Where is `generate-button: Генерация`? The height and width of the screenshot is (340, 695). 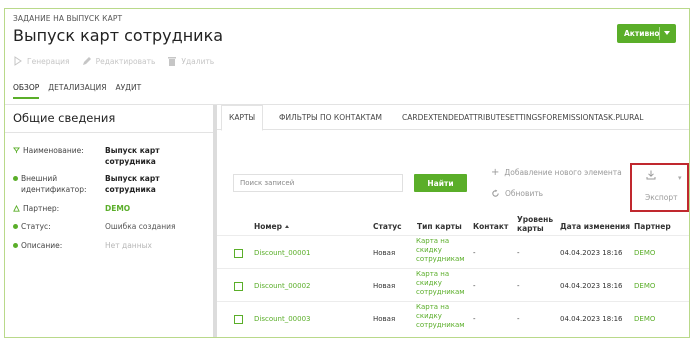
generate-button: Генерация is located at coordinates (41, 61).